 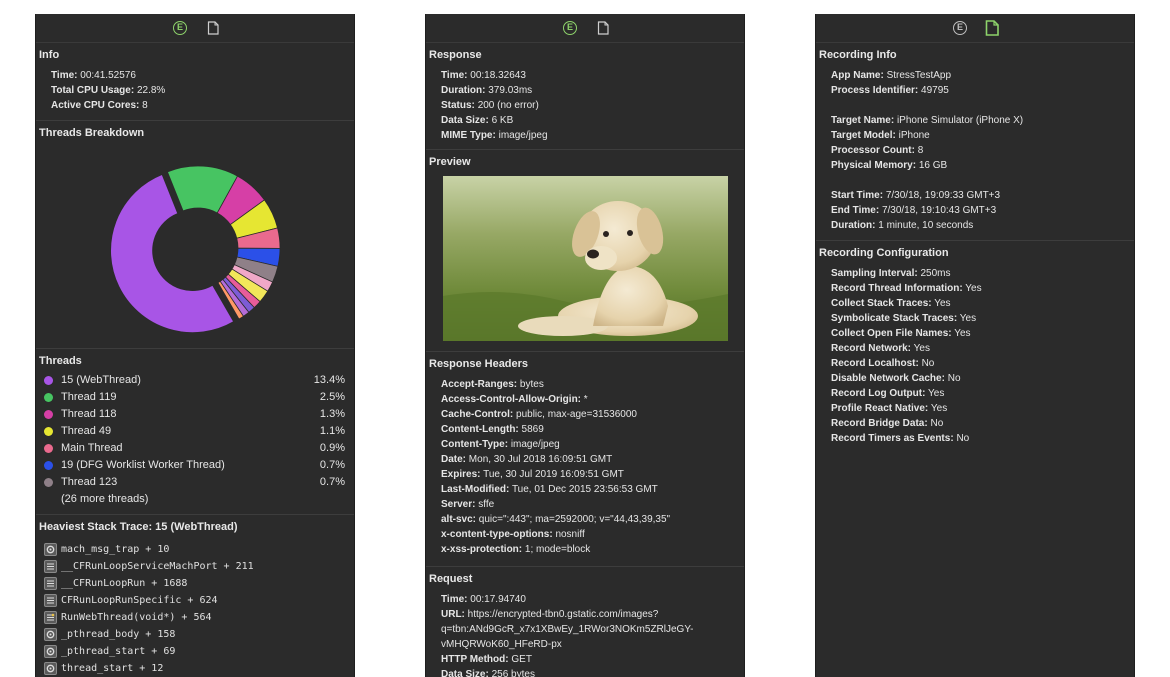 I want to click on request-url-line3: vMHQRWoK60_HFeRD-px, so click(x=585, y=644).